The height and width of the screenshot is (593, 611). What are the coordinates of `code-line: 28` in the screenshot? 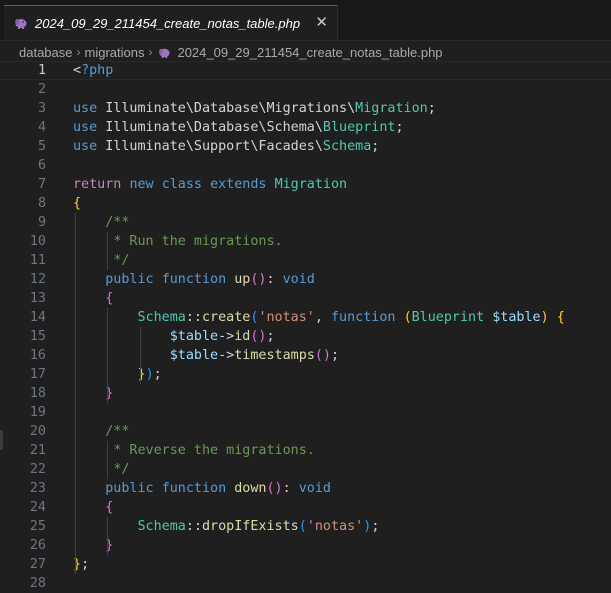 It's located at (305, 583).